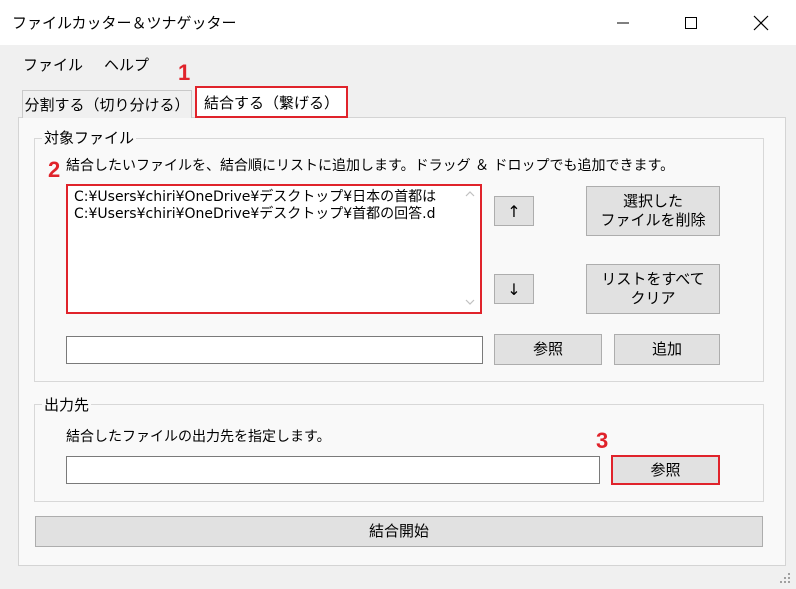 This screenshot has width=796, height=589. What do you see at coordinates (665, 470) in the screenshot?
I see `output-browse-button: 参照` at bounding box center [665, 470].